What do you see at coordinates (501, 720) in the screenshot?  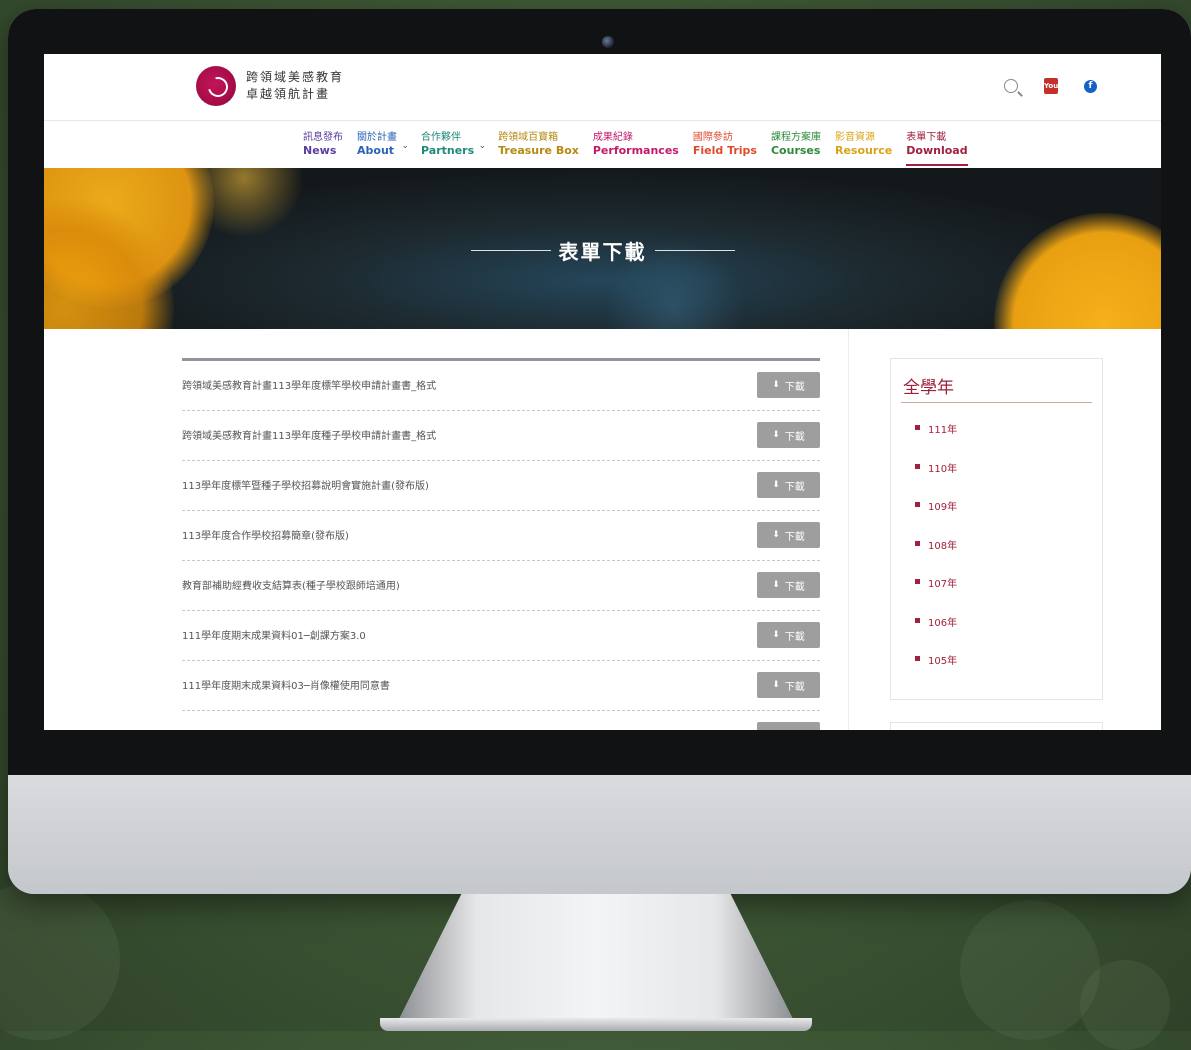 I see `download-row: 111學年度期末成果資料02─智慧財產權授權同意書 ⬇下載` at bounding box center [501, 720].